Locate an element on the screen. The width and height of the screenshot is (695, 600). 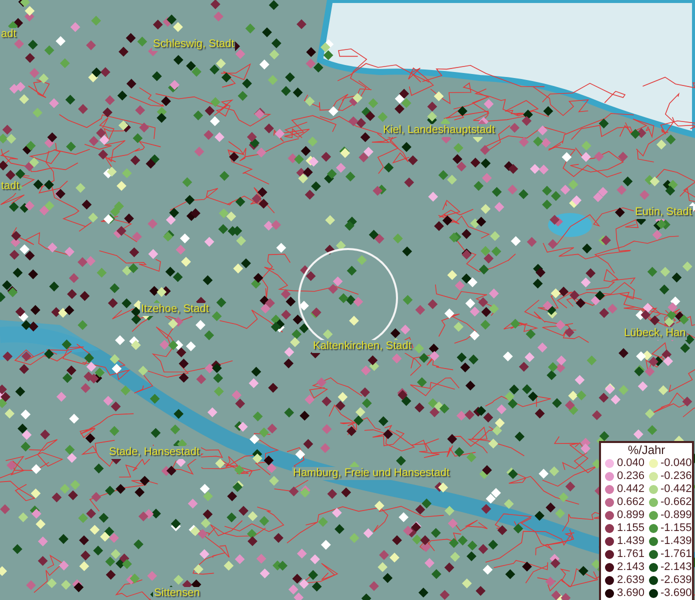
place-label: Sittensen is located at coordinates (177, 593).